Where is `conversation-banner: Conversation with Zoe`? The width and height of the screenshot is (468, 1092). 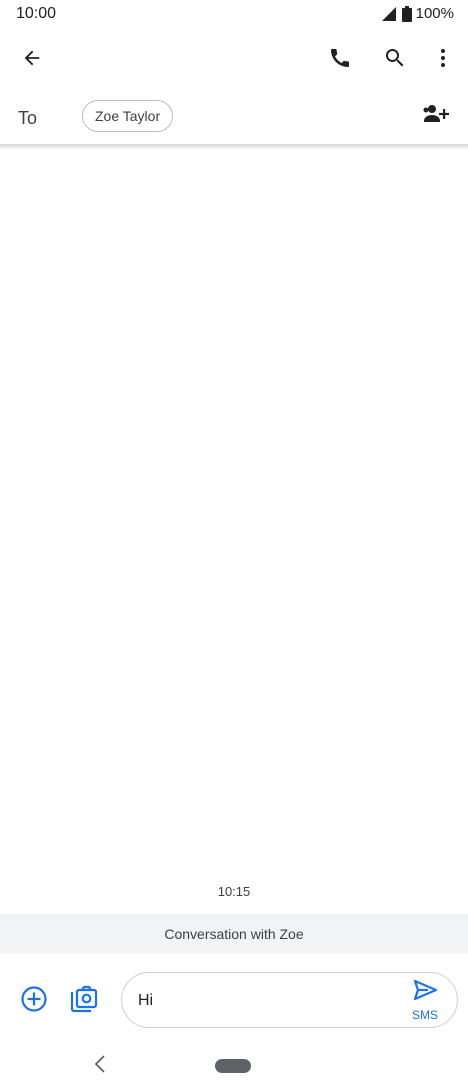 conversation-banner: Conversation with Zoe is located at coordinates (234, 934).